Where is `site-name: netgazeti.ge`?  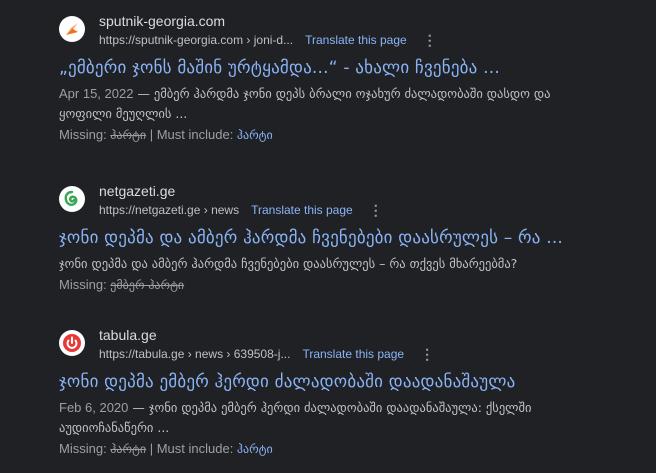
site-name: netgazeti.ge is located at coordinates (137, 191).